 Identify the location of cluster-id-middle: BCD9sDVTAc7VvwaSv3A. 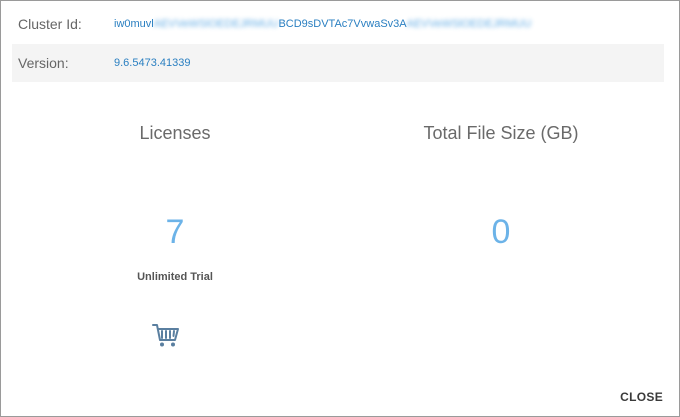
(342, 24).